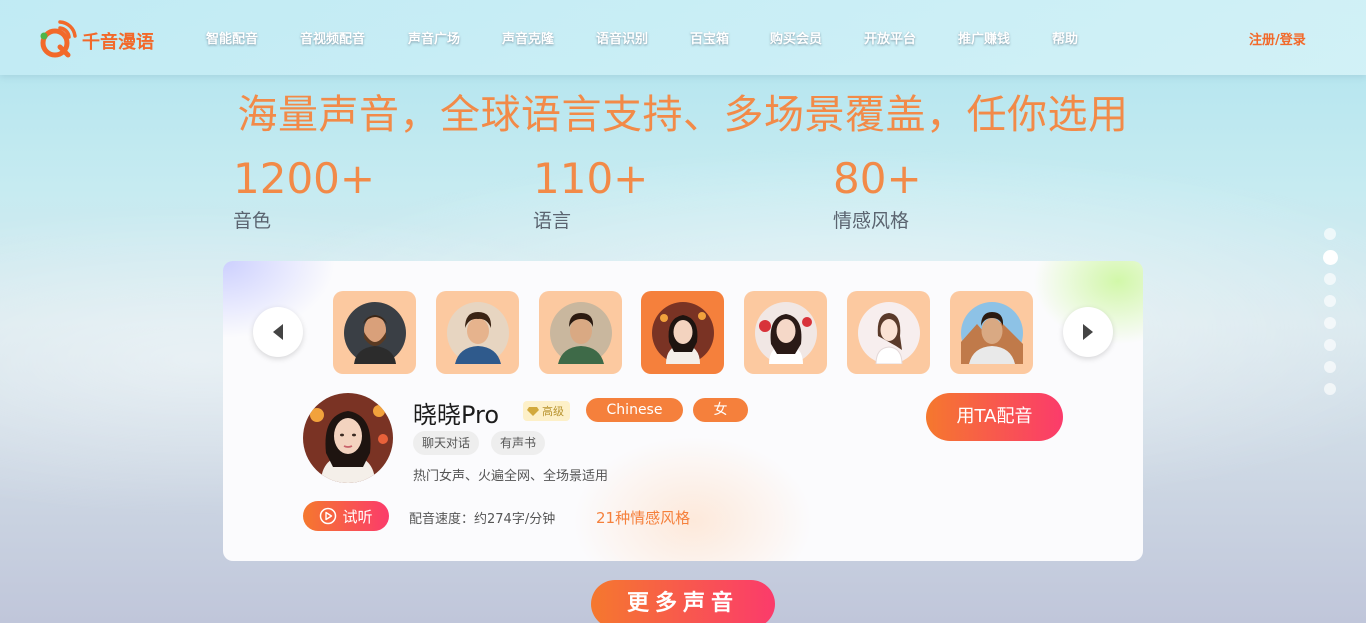 The height and width of the screenshot is (623, 1366). I want to click on voice-thumb-cartoon-girl, so click(888, 332).